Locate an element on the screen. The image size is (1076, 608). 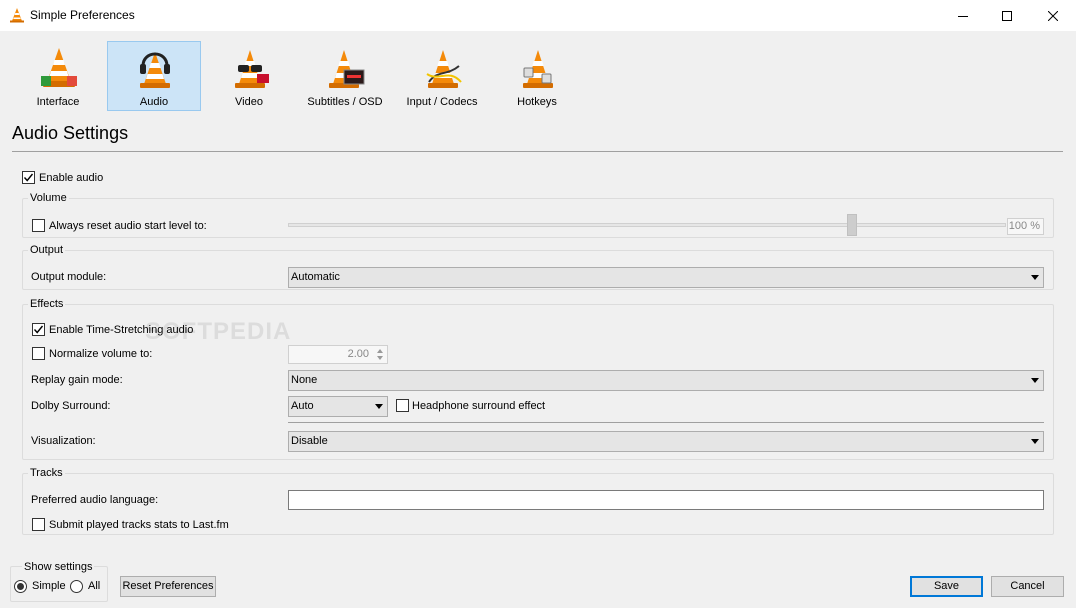
effects-group-title: Effects is located at coordinates (47, 304).